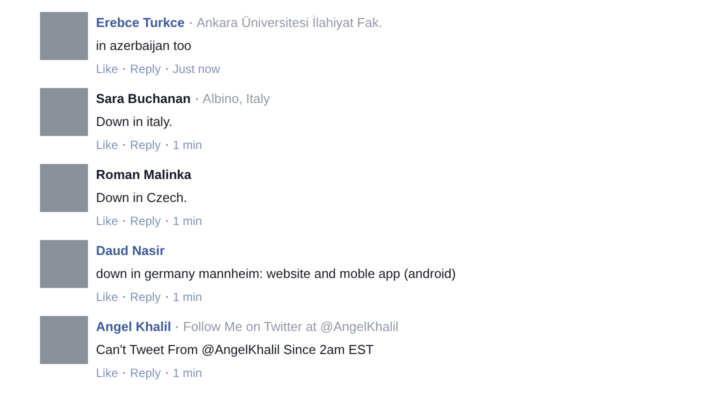  Describe the element at coordinates (236, 98) in the screenshot. I see `author-subtitle: Albino, Italy` at that location.